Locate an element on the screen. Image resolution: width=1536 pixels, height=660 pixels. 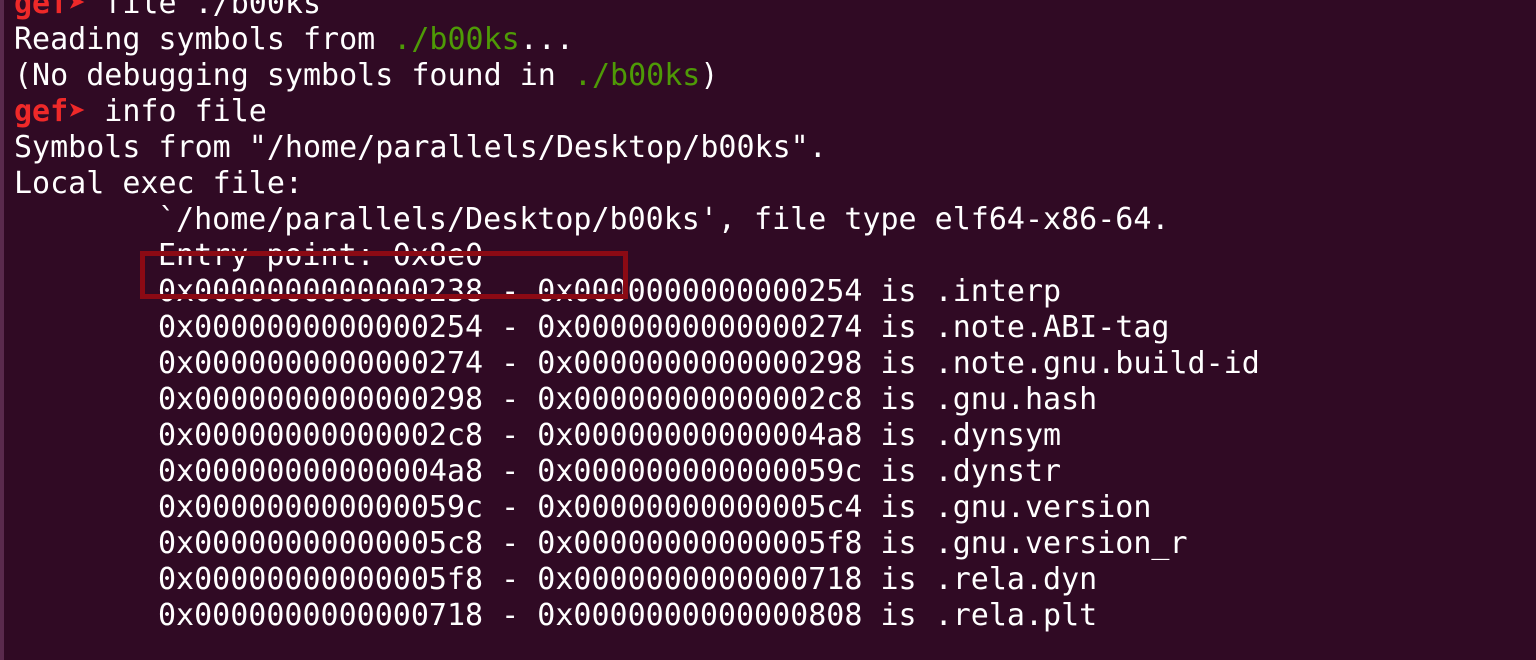
nodebug-prefix: (No debugging symbols found in is located at coordinates (294, 75).